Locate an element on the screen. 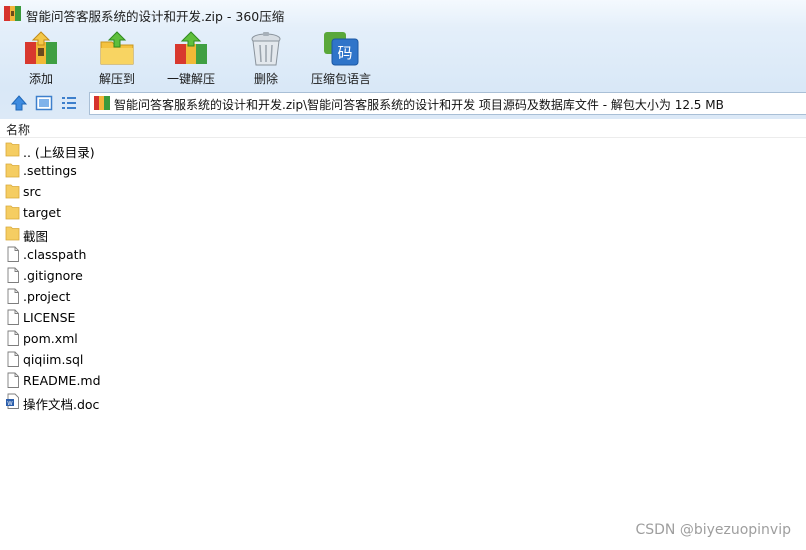  one-click-extract-icon is located at coordinates (191, 47).